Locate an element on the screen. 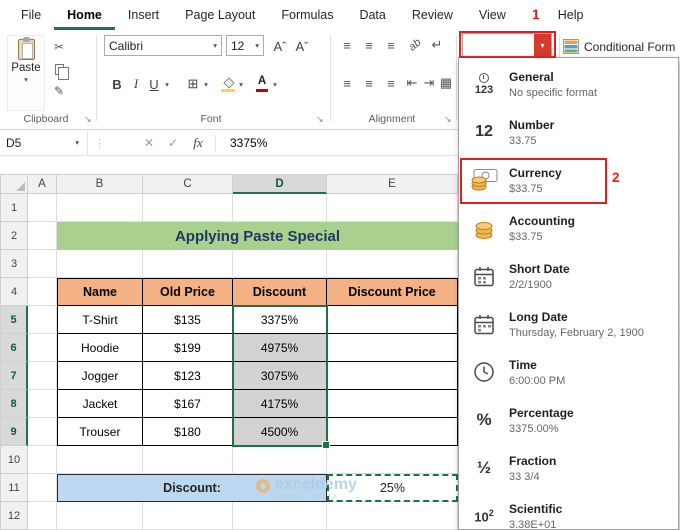 Image resolution: width=680 pixels, height=530 pixels. tab-data: Data is located at coordinates (372, 15).